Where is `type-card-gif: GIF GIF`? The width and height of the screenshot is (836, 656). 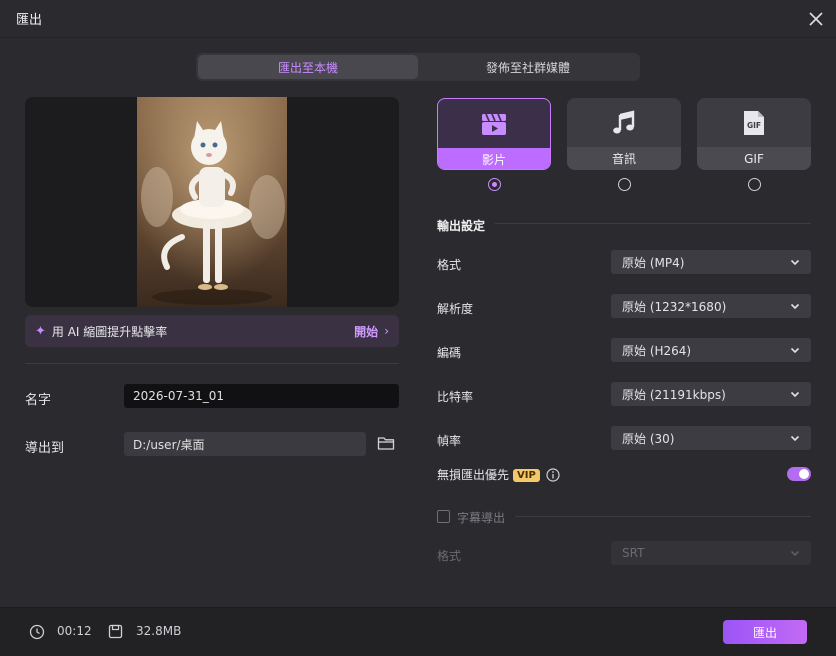 type-card-gif: GIF GIF is located at coordinates (754, 134).